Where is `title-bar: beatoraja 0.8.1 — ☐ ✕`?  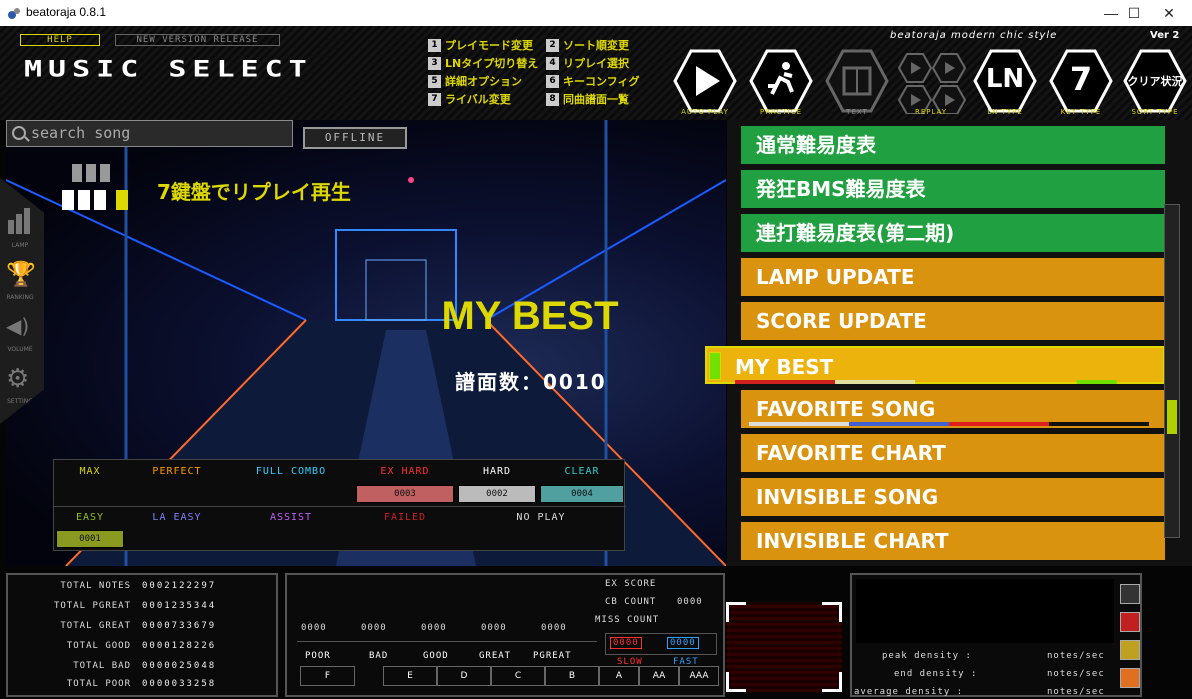 title-bar: beatoraja 0.8.1 — ☐ ✕ is located at coordinates (596, 13).